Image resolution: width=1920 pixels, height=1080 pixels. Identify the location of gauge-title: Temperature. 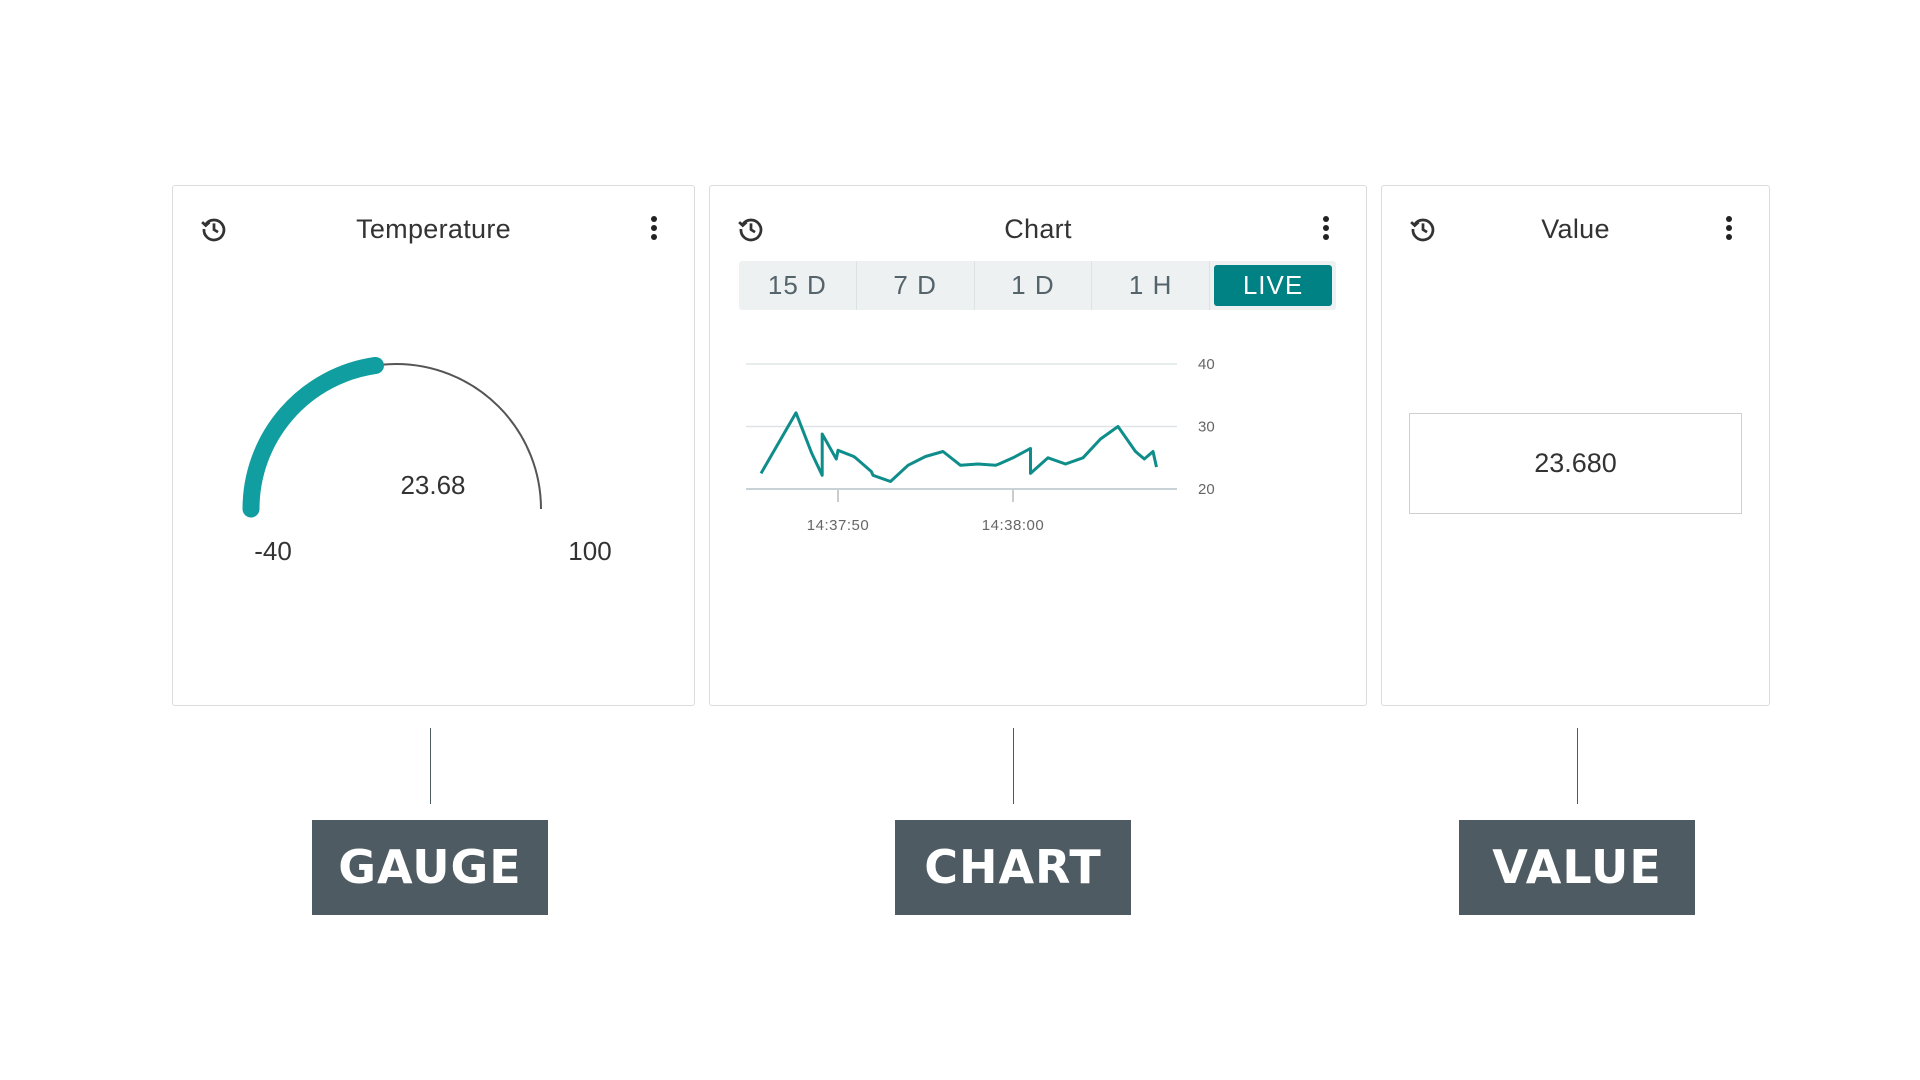
(433, 229).